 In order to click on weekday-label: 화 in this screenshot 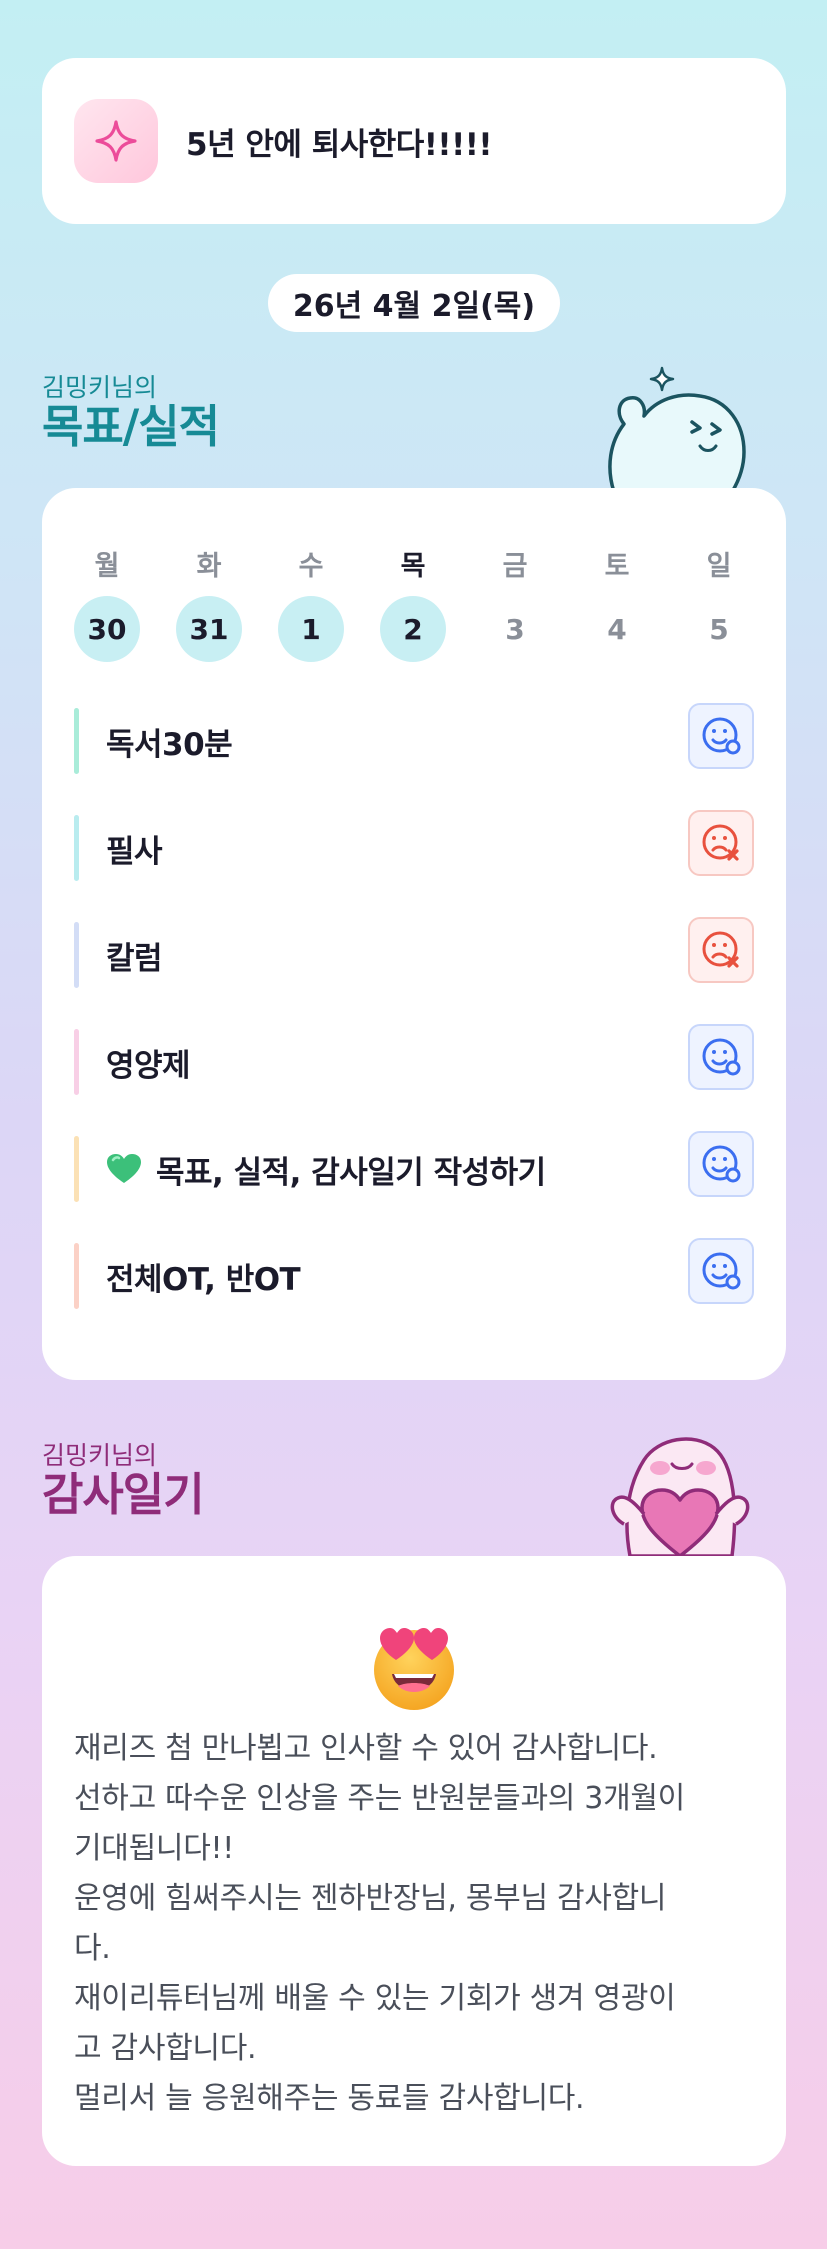, I will do `click(209, 566)`.